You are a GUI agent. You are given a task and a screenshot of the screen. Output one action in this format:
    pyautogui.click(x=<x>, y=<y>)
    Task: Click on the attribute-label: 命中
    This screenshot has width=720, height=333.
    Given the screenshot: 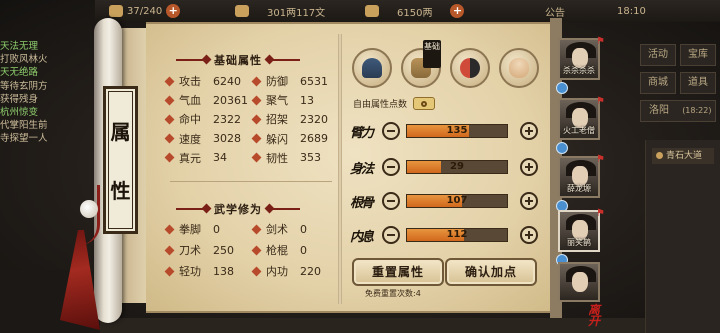 What is the action you would take?
    pyautogui.click(x=190, y=120)
    